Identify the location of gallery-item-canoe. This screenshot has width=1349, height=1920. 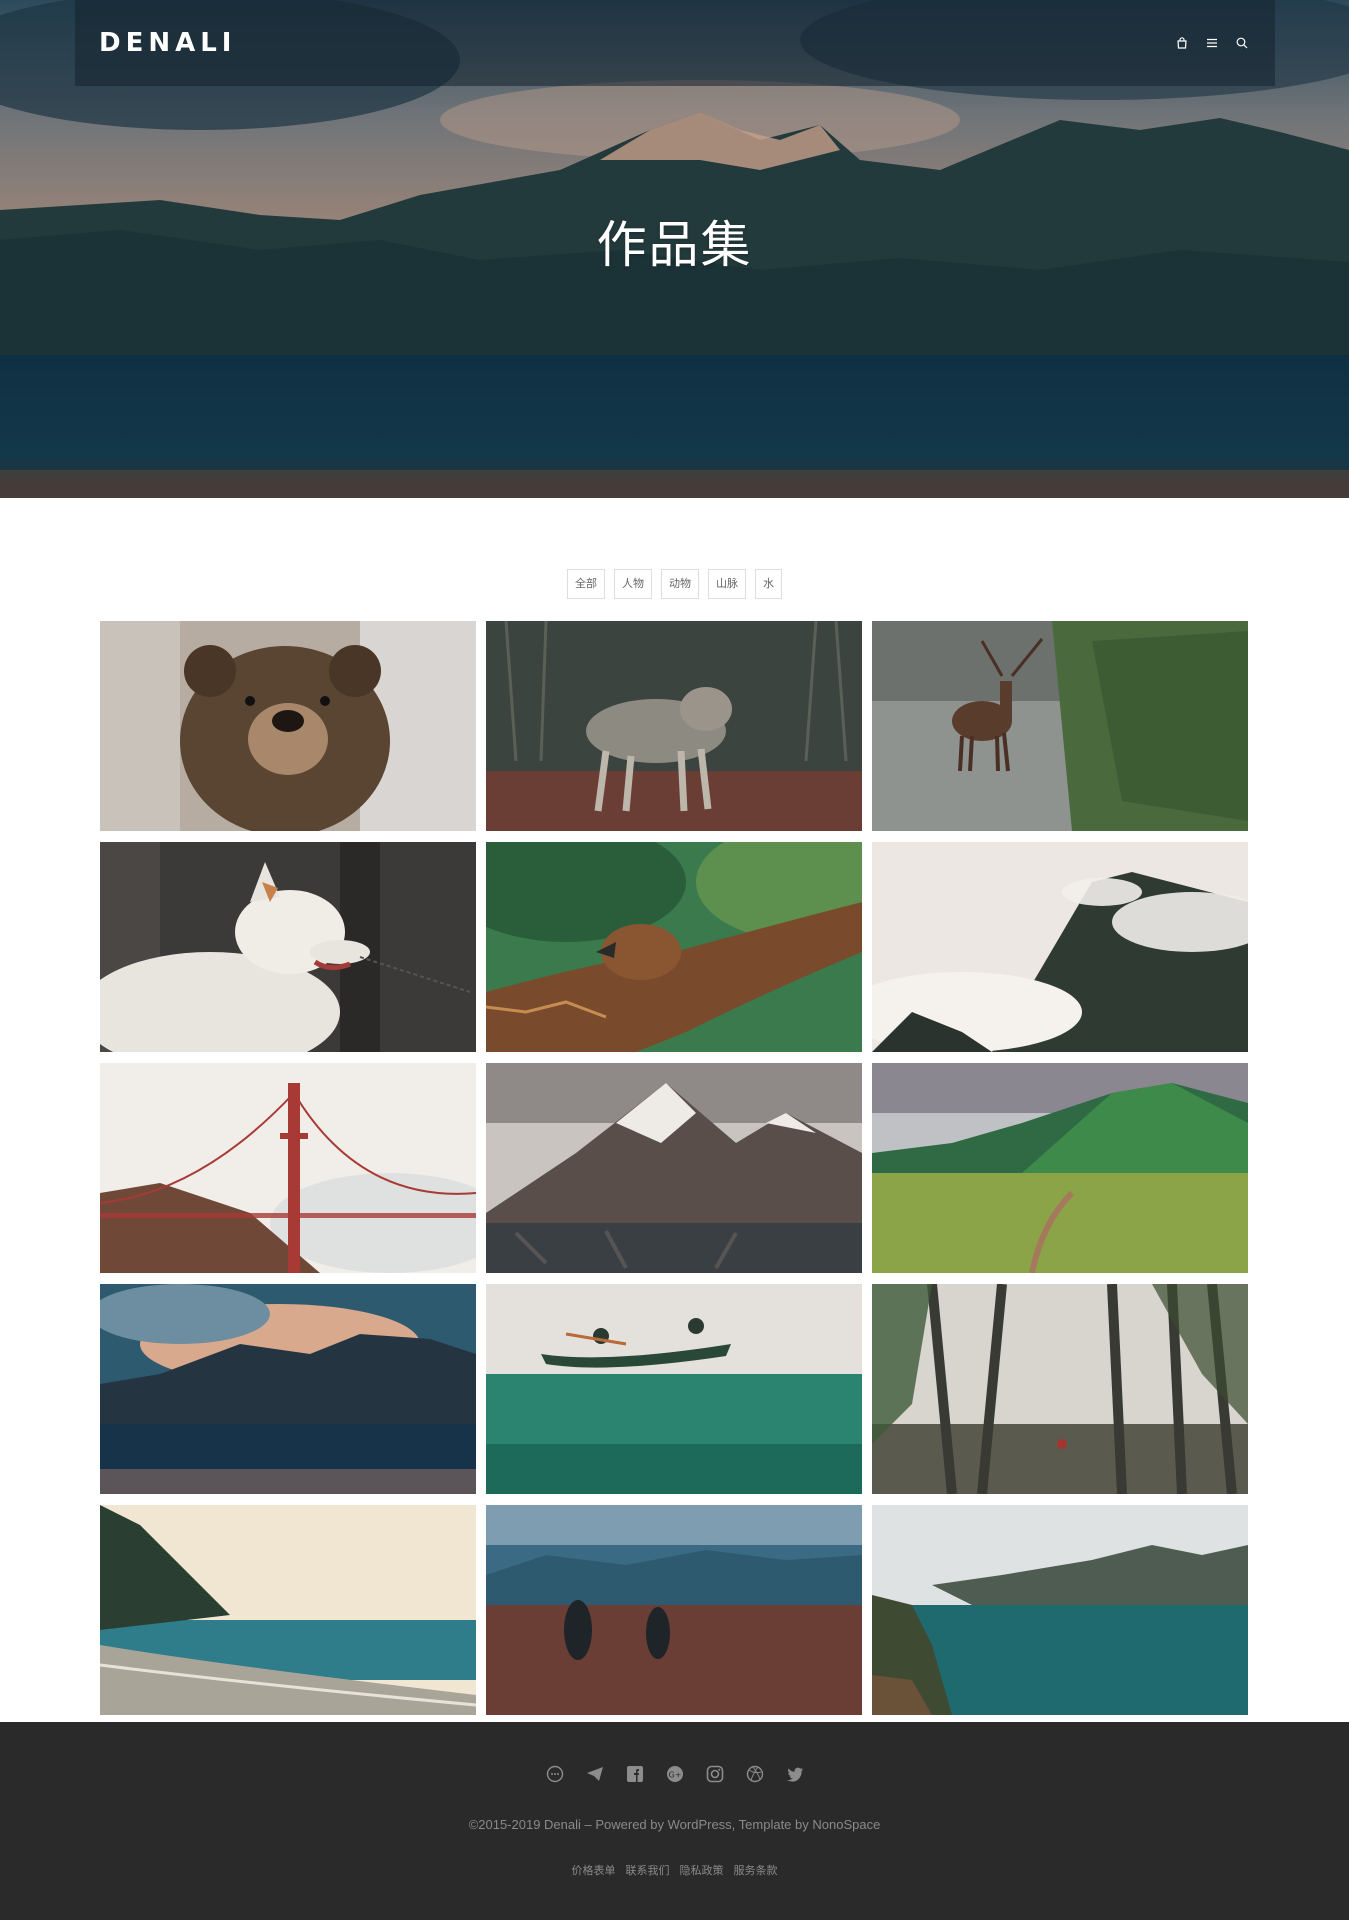
(674, 1389).